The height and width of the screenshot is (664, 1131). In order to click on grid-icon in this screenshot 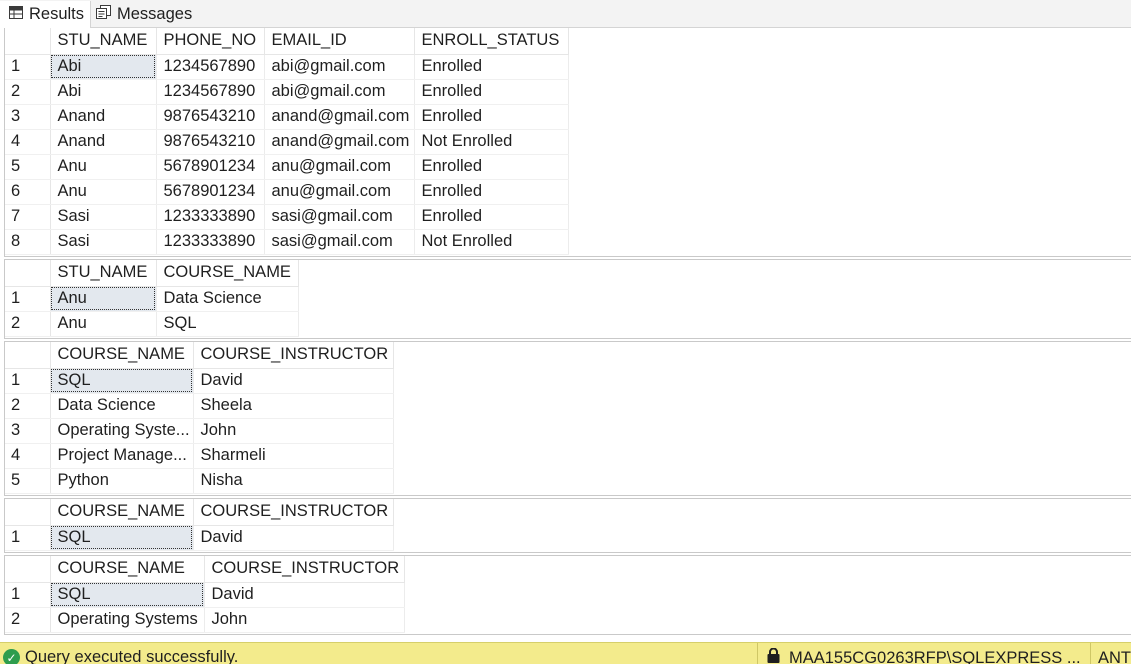, I will do `click(16, 14)`.